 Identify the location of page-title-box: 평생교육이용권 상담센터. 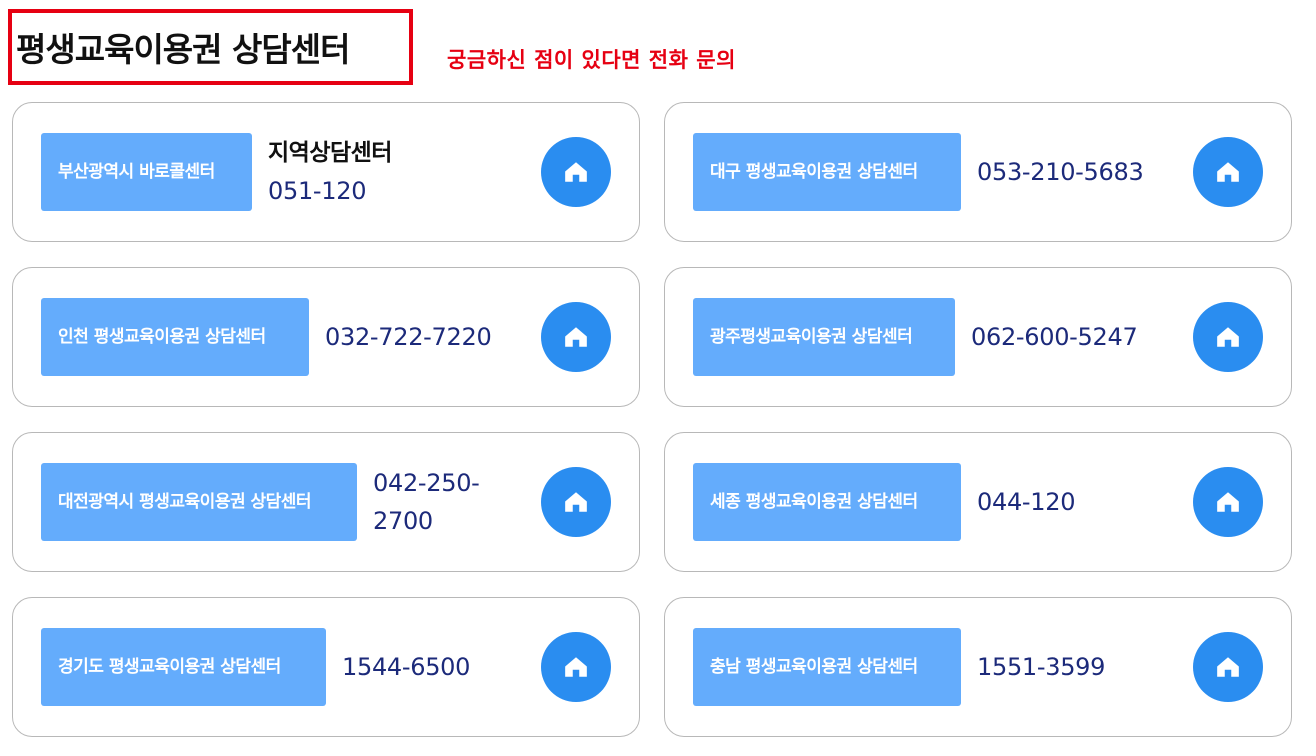
(210, 47).